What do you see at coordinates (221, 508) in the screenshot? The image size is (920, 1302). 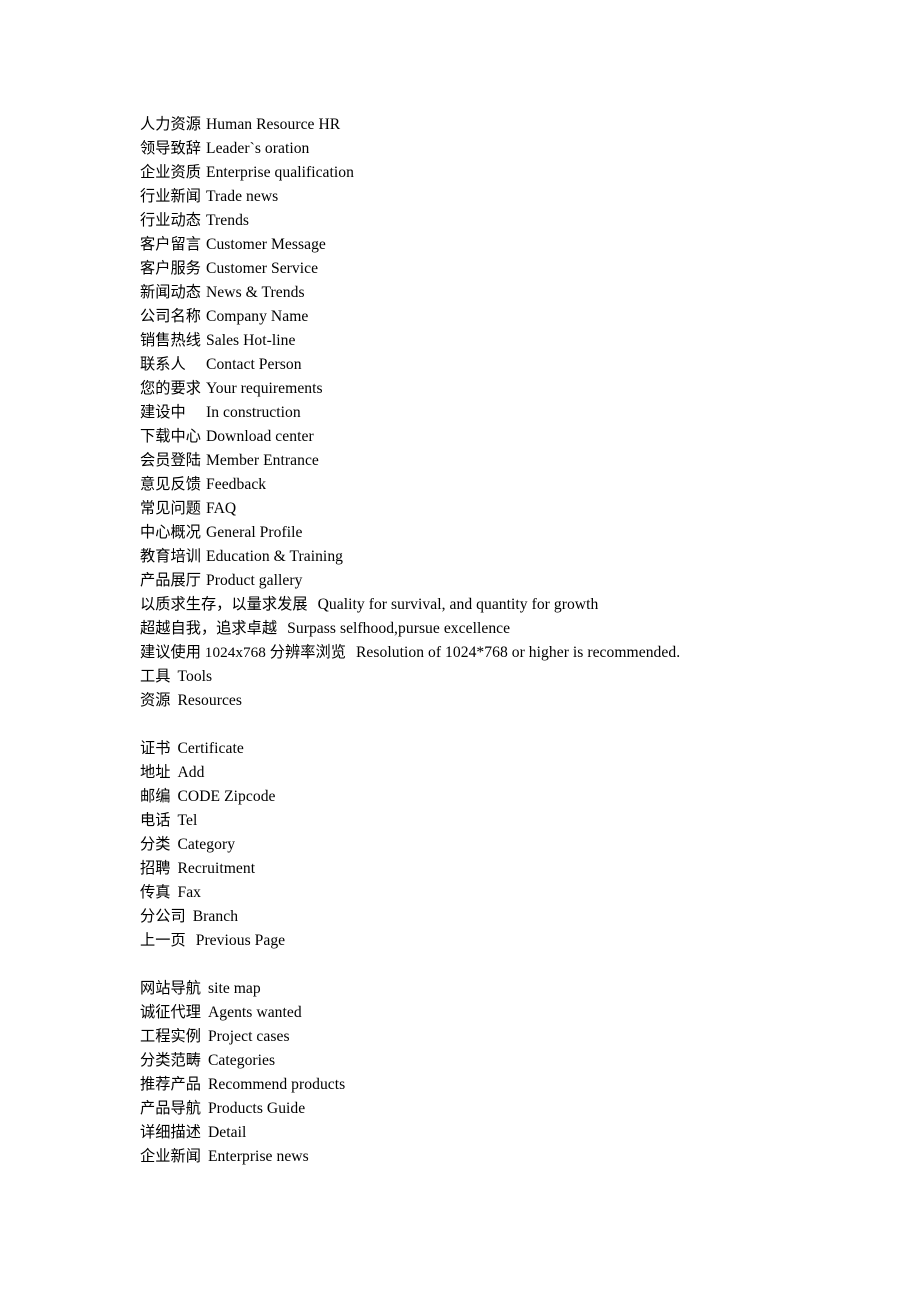 I see `glossary-gloss: FAQ` at bounding box center [221, 508].